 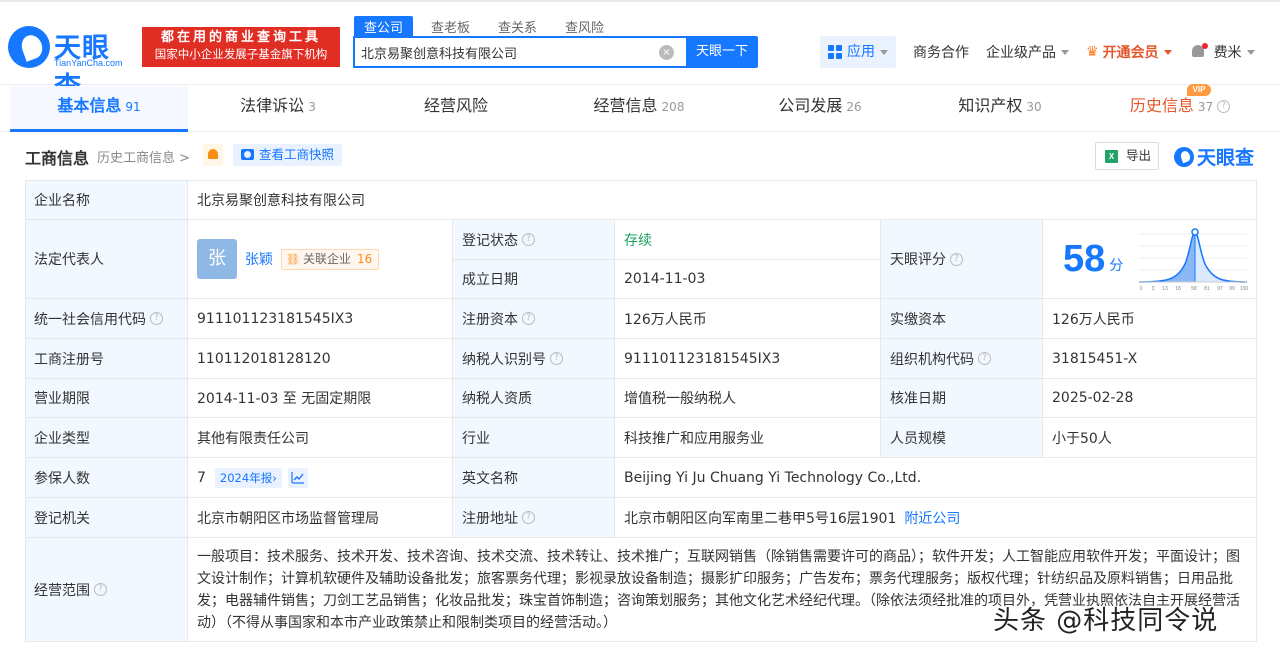 I want to click on tab-development: 公司发展 26, so click(x=820, y=109).